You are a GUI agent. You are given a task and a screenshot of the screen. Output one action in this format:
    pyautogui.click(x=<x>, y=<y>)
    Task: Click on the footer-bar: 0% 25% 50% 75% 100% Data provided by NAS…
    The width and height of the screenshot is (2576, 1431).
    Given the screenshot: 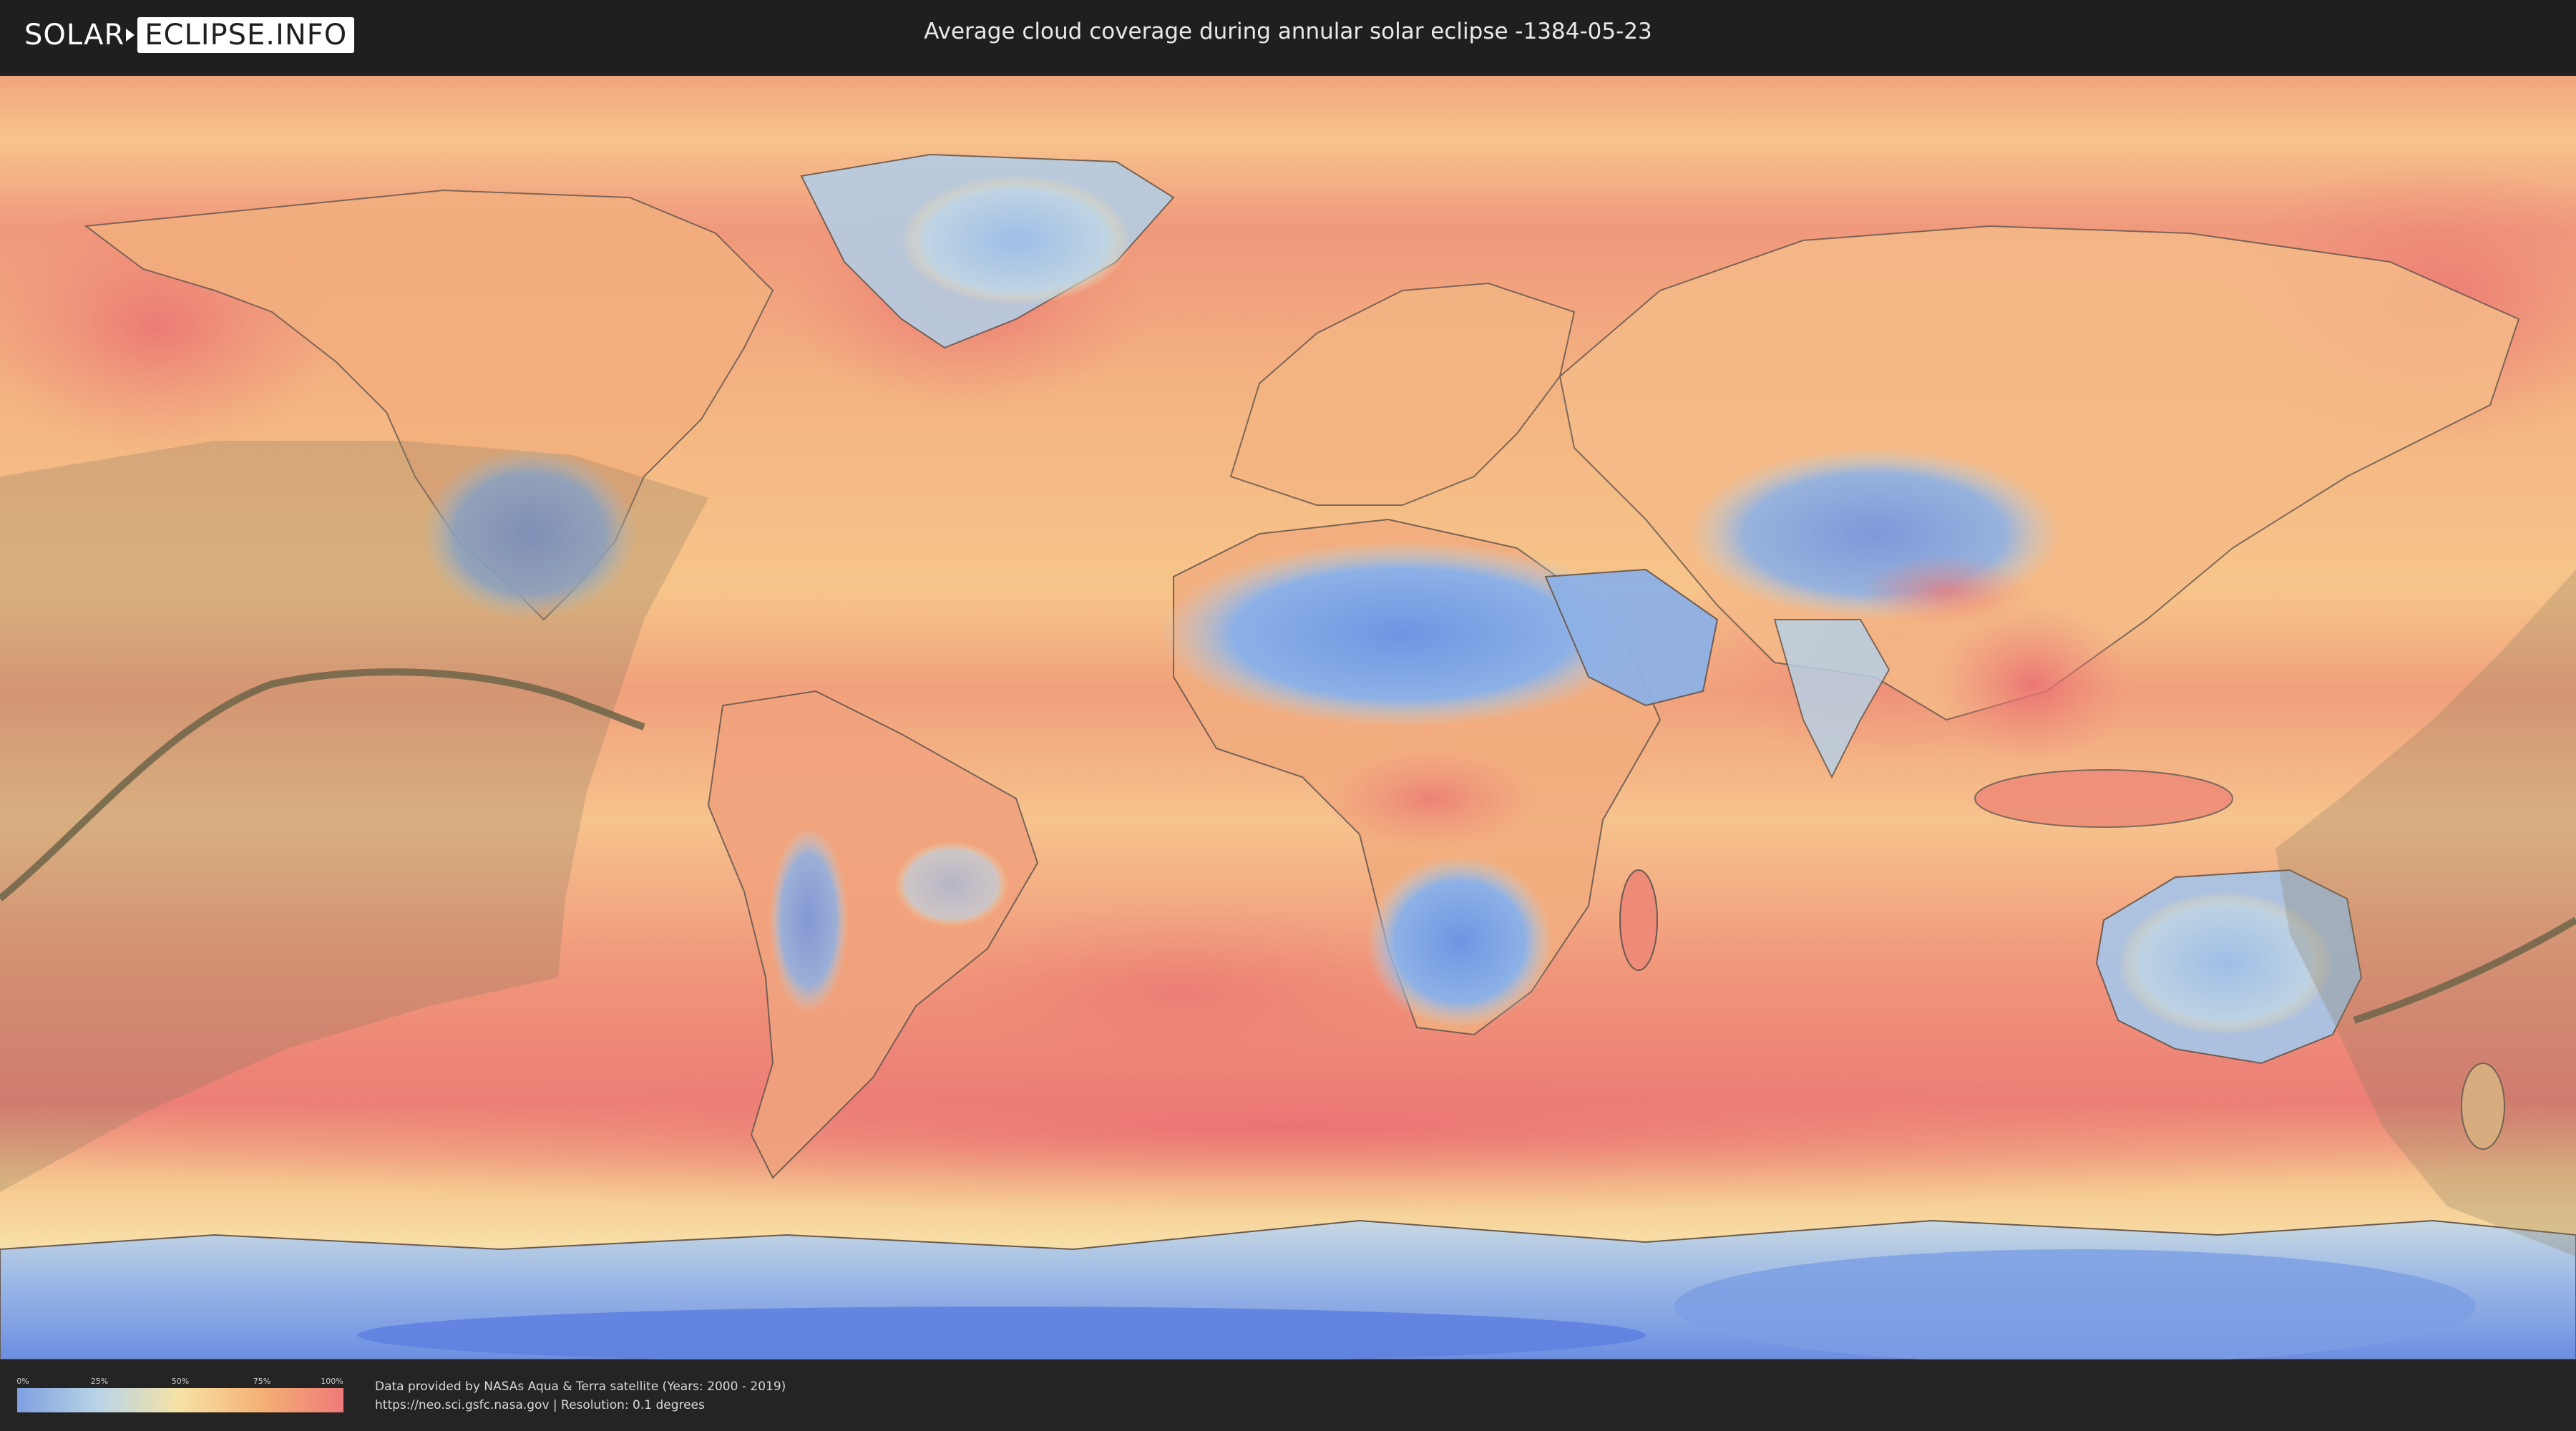 What is the action you would take?
    pyautogui.click(x=1288, y=1395)
    